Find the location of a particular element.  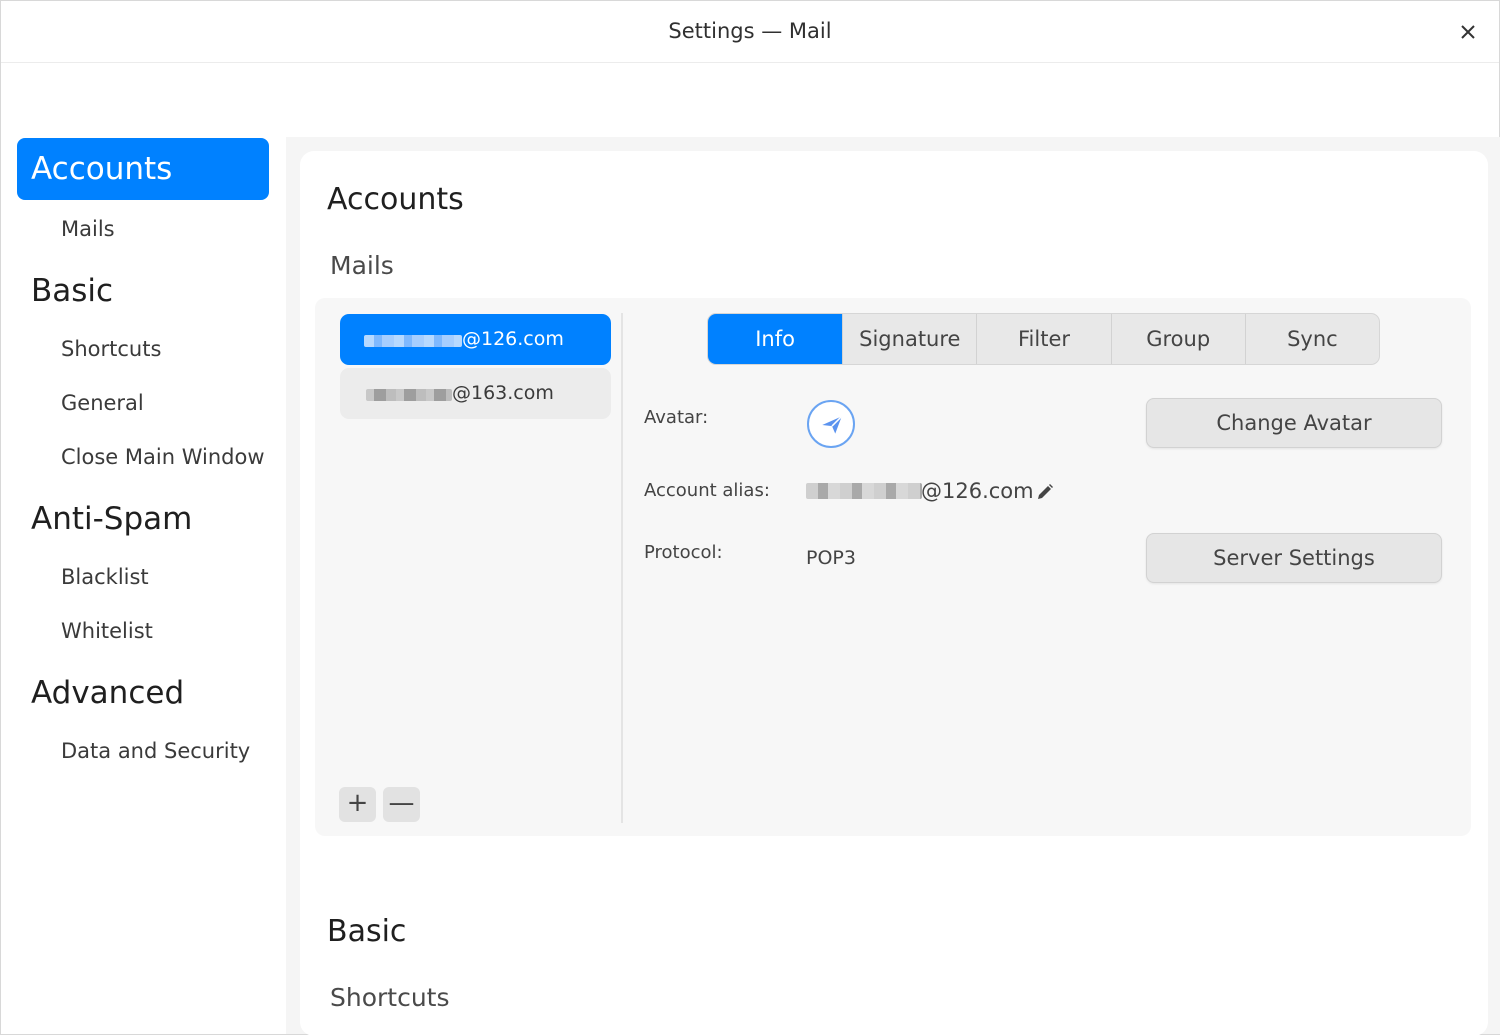

remove-account-button: — is located at coordinates (401, 804).